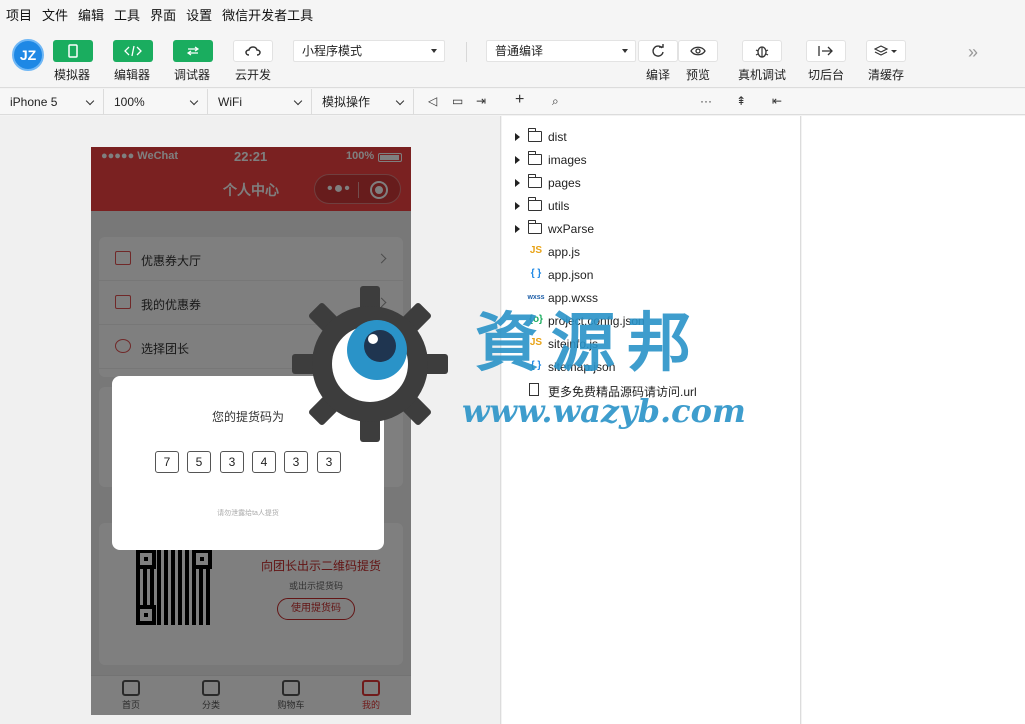 This screenshot has width=1025, height=724. What do you see at coordinates (564, 183) in the screenshot?
I see `folder-name: pages` at bounding box center [564, 183].